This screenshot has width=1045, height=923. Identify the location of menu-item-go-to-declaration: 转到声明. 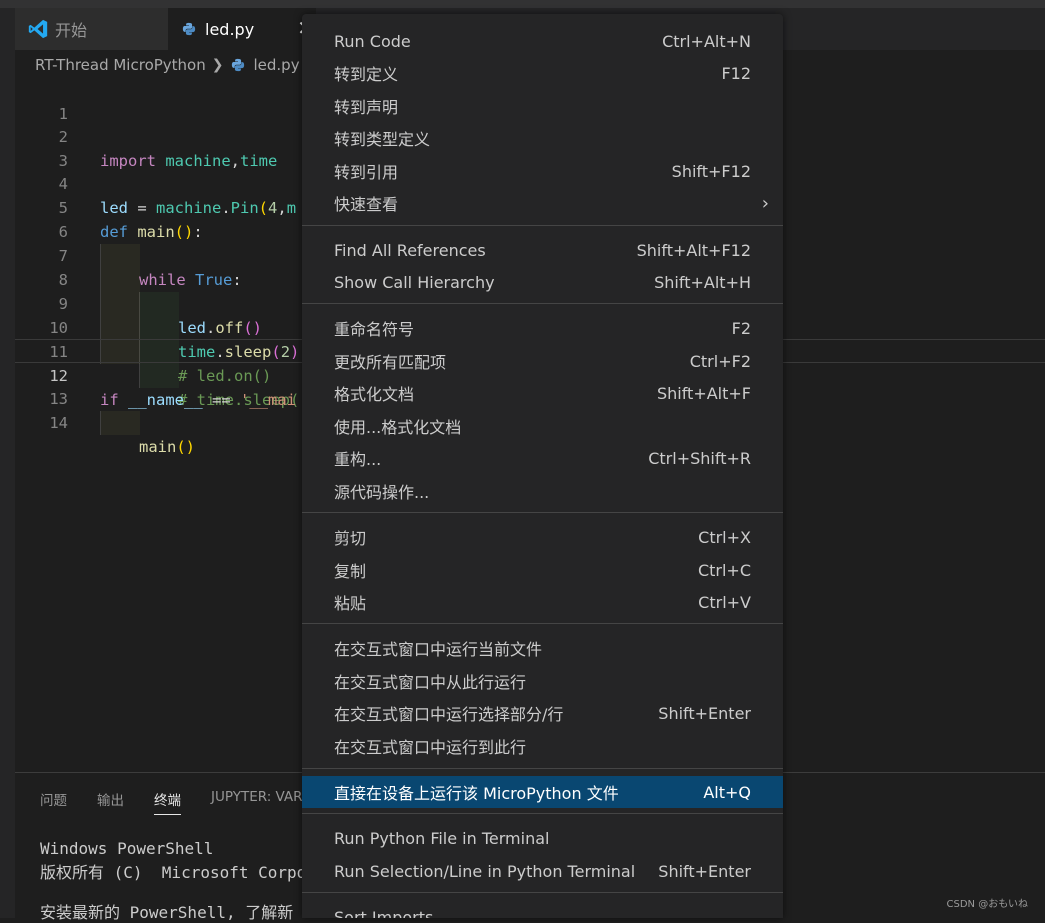
(542, 106).